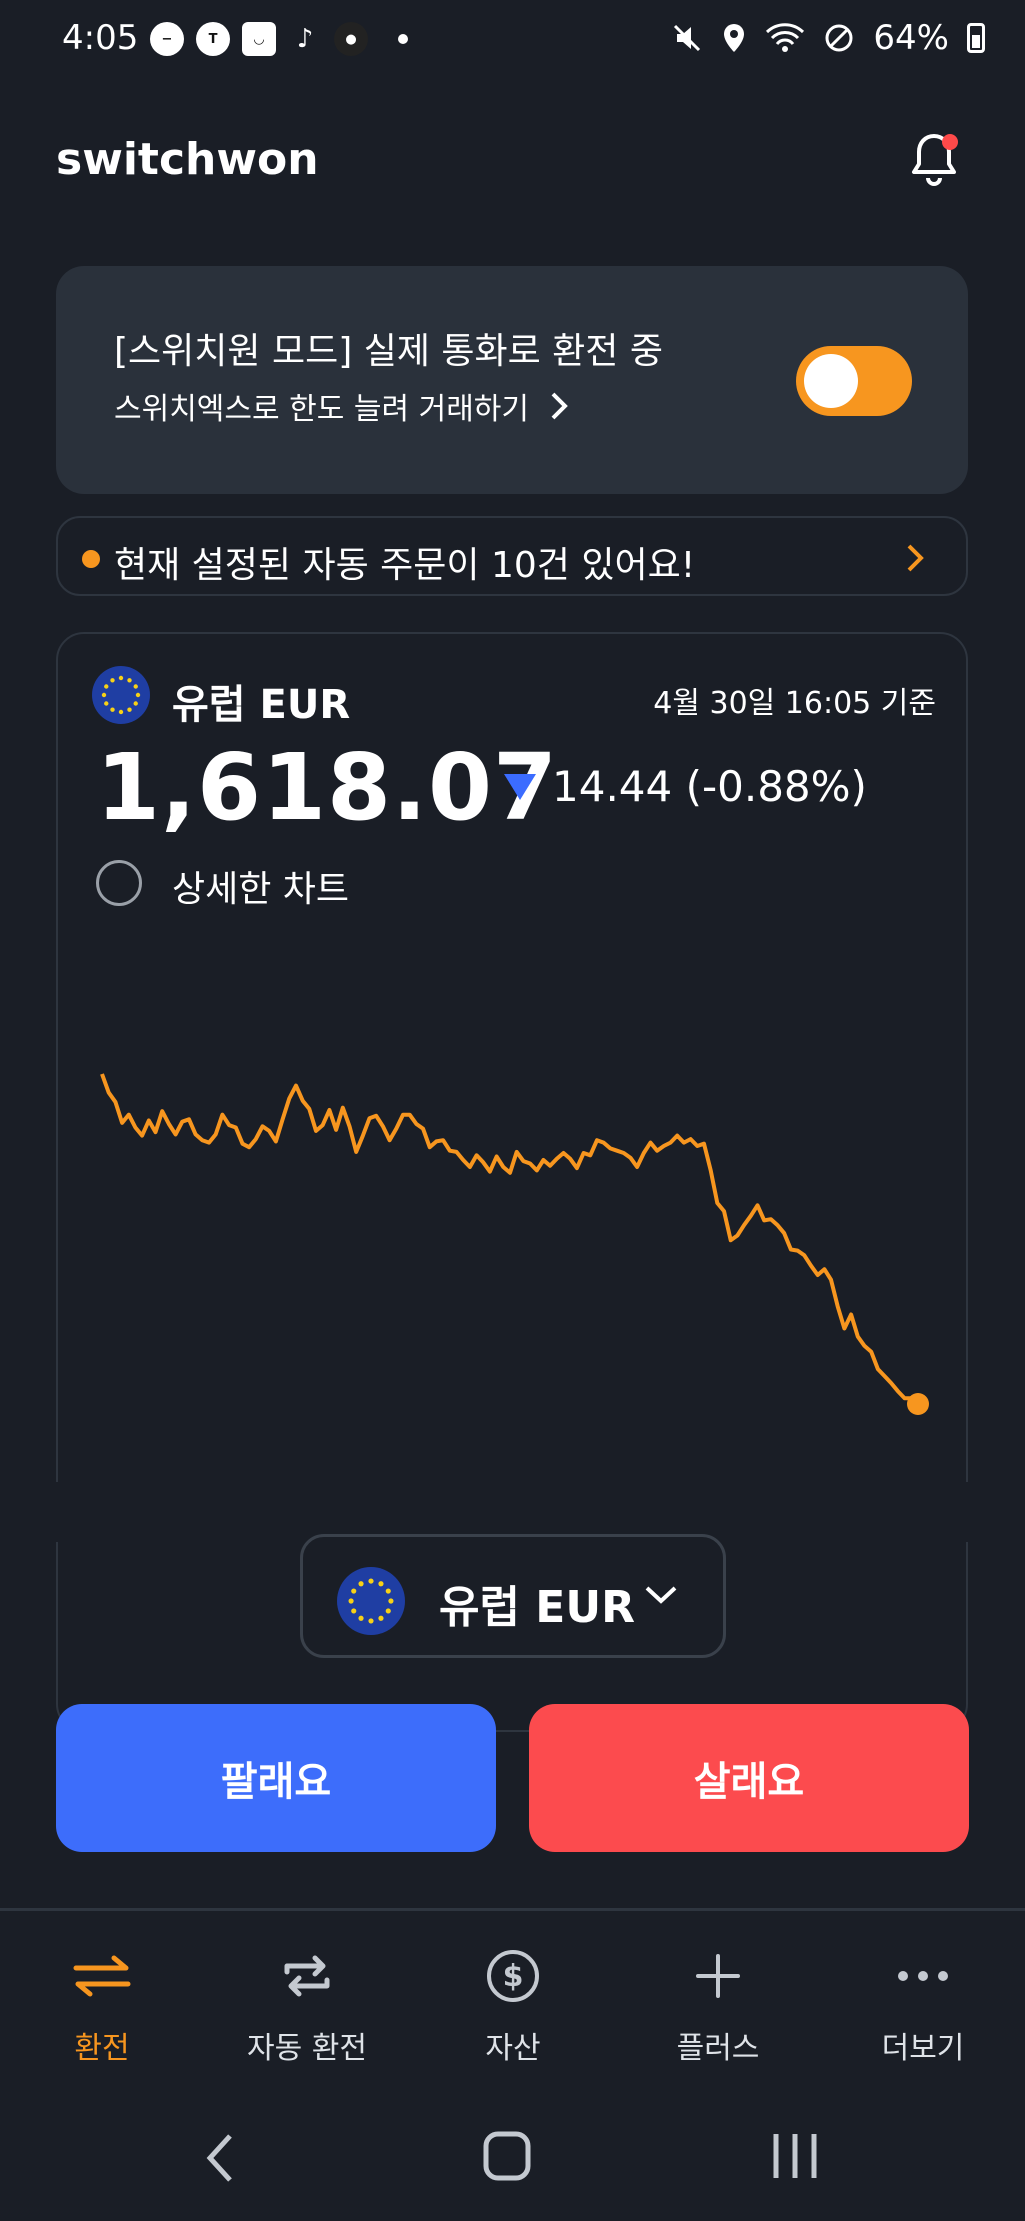 Image resolution: width=1025 pixels, height=2221 pixels. What do you see at coordinates (718, 2004) in the screenshot?
I see `nav-plus: 플러스` at bounding box center [718, 2004].